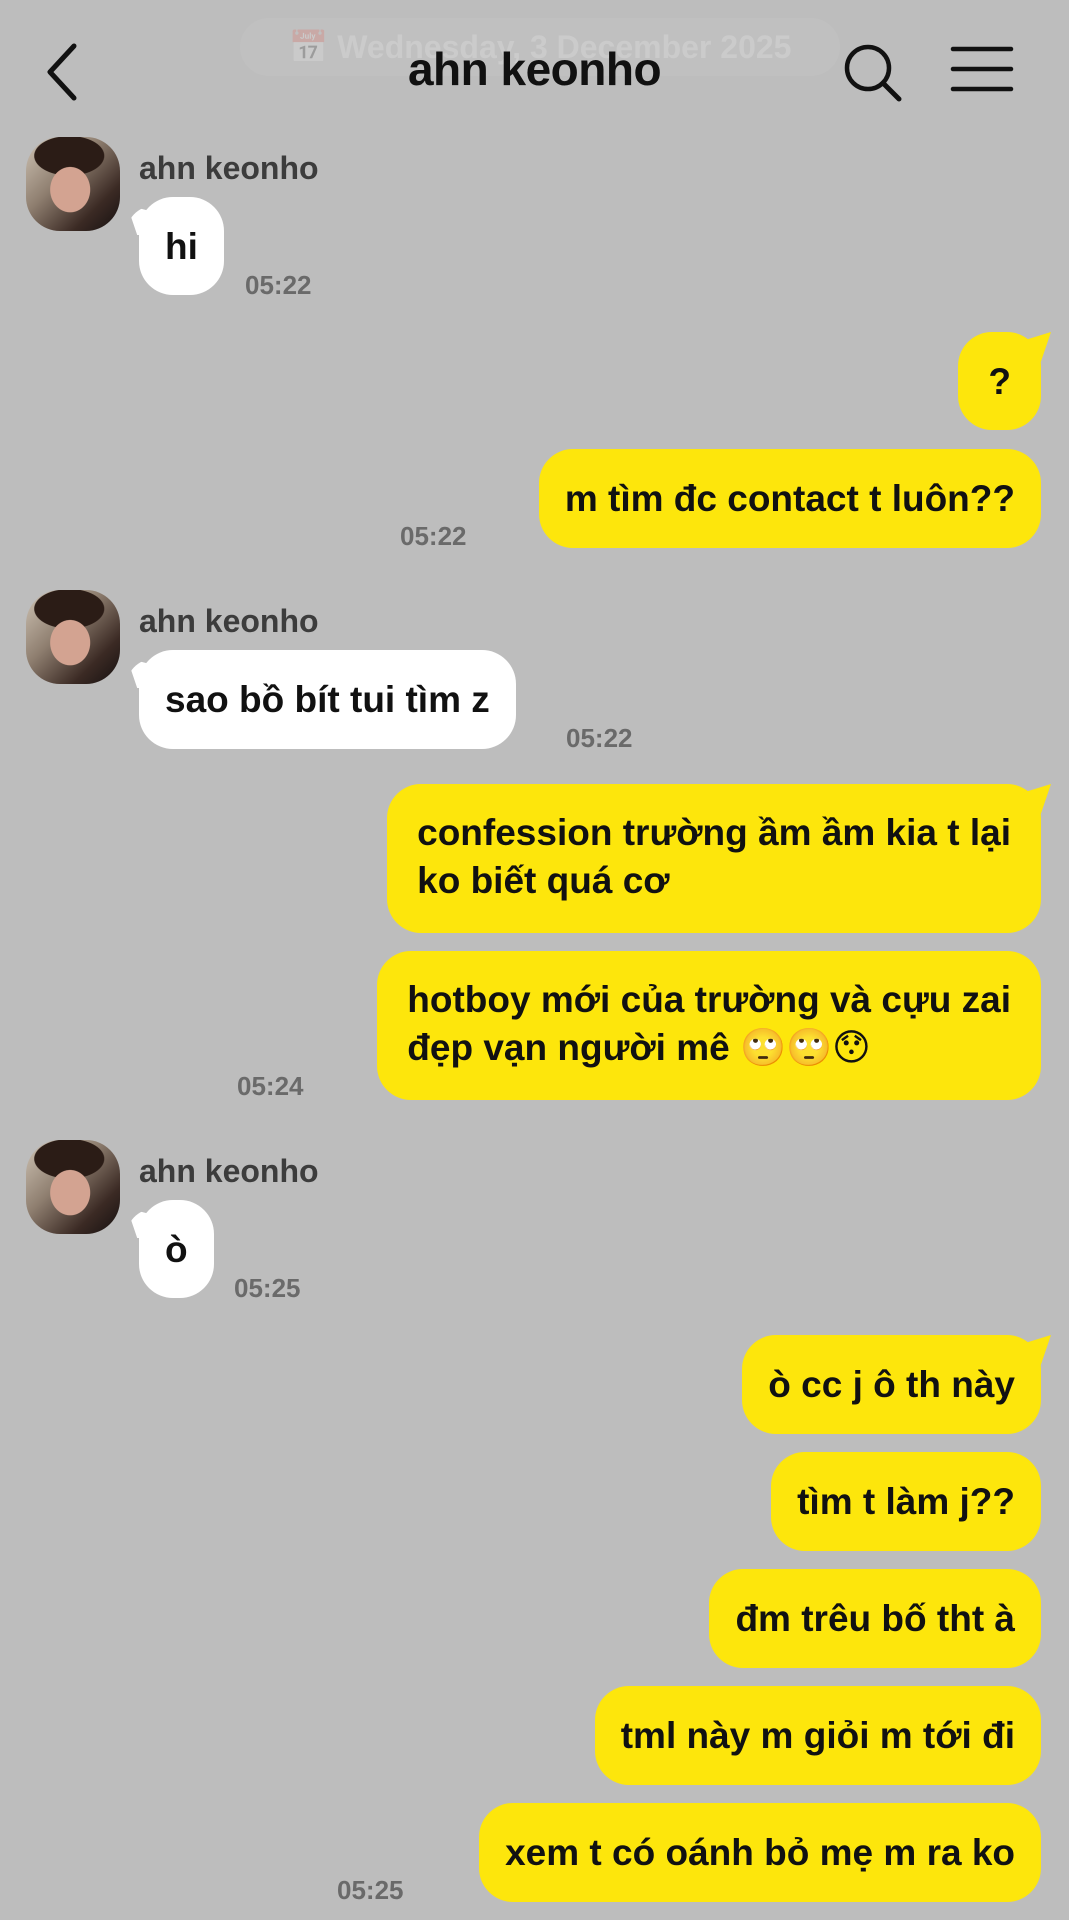  I want to click on message-text-line: đẹp vạn người mê 🙄🙄😯, so click(639, 1047).